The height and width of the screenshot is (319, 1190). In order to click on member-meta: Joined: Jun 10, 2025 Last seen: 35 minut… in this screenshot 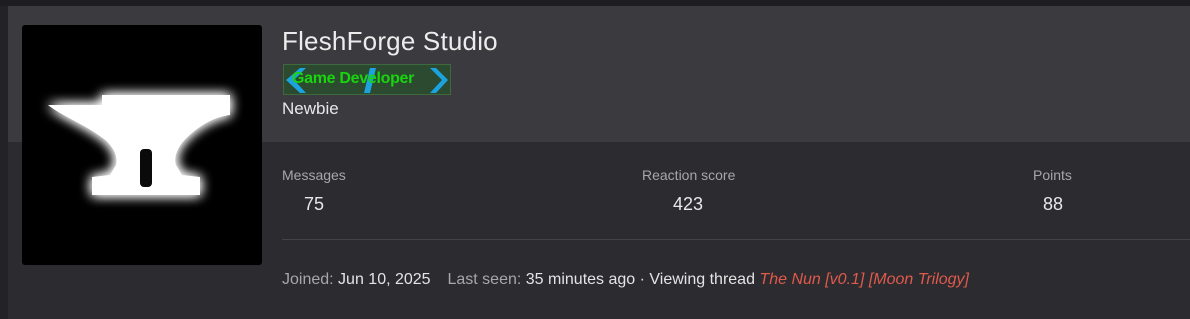, I will do `click(625, 280)`.